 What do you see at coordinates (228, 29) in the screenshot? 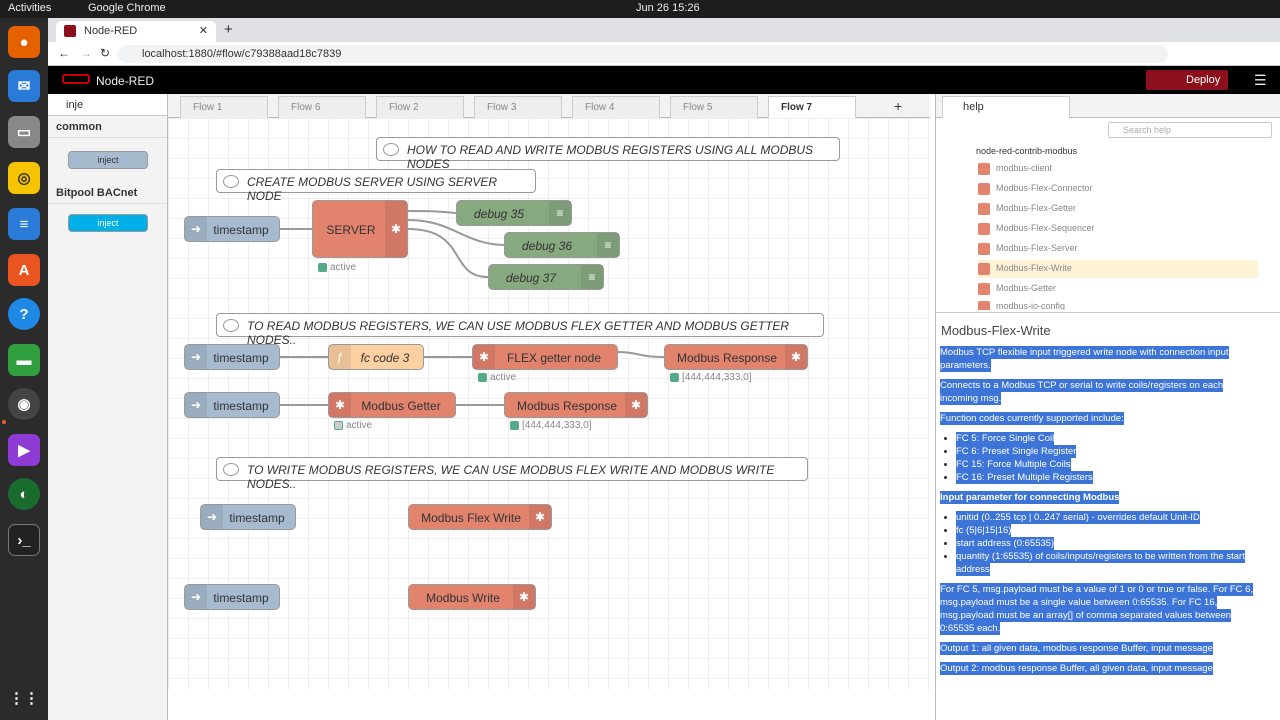
I see `new-tab-icon: +` at bounding box center [228, 29].